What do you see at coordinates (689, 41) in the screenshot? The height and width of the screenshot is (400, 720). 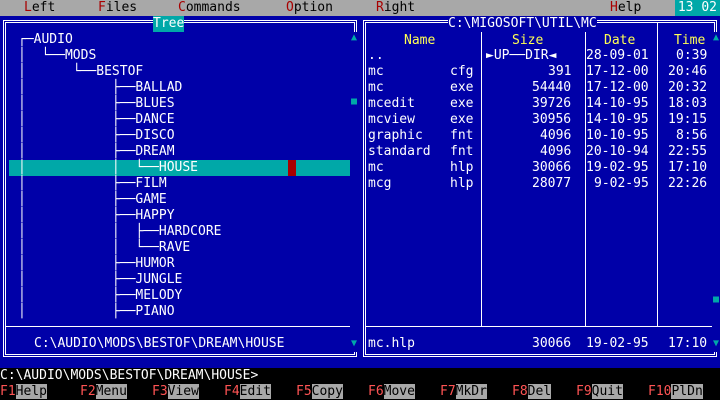 I see `column-header-time: Time` at bounding box center [689, 41].